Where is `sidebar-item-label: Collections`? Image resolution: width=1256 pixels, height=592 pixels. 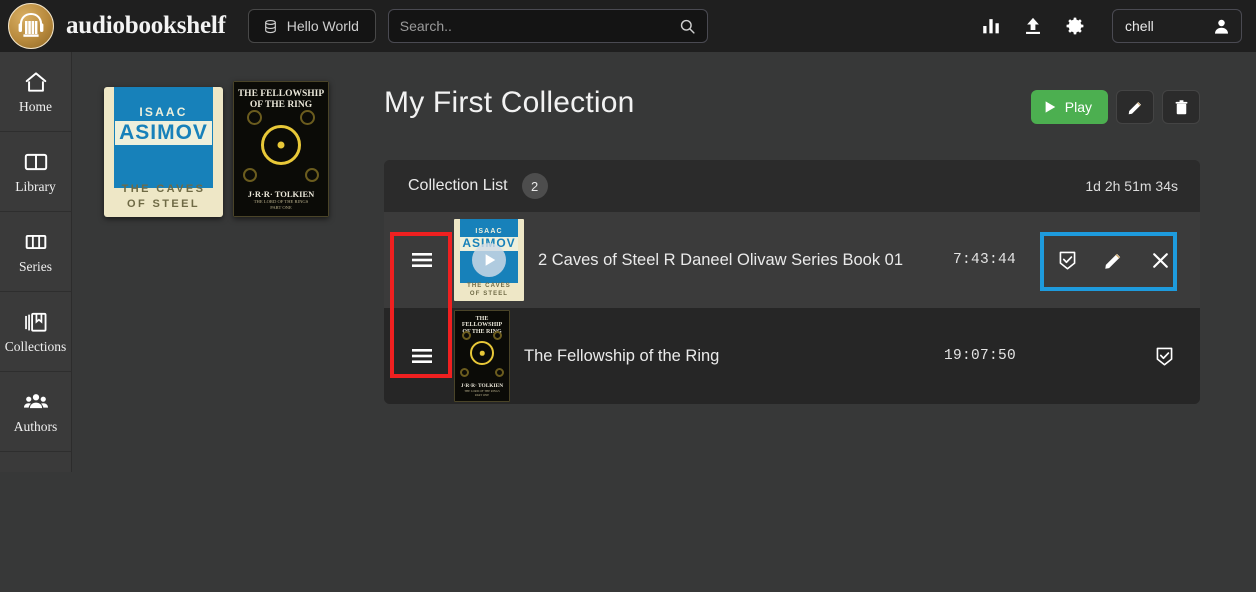 sidebar-item-label: Collections is located at coordinates (35, 347).